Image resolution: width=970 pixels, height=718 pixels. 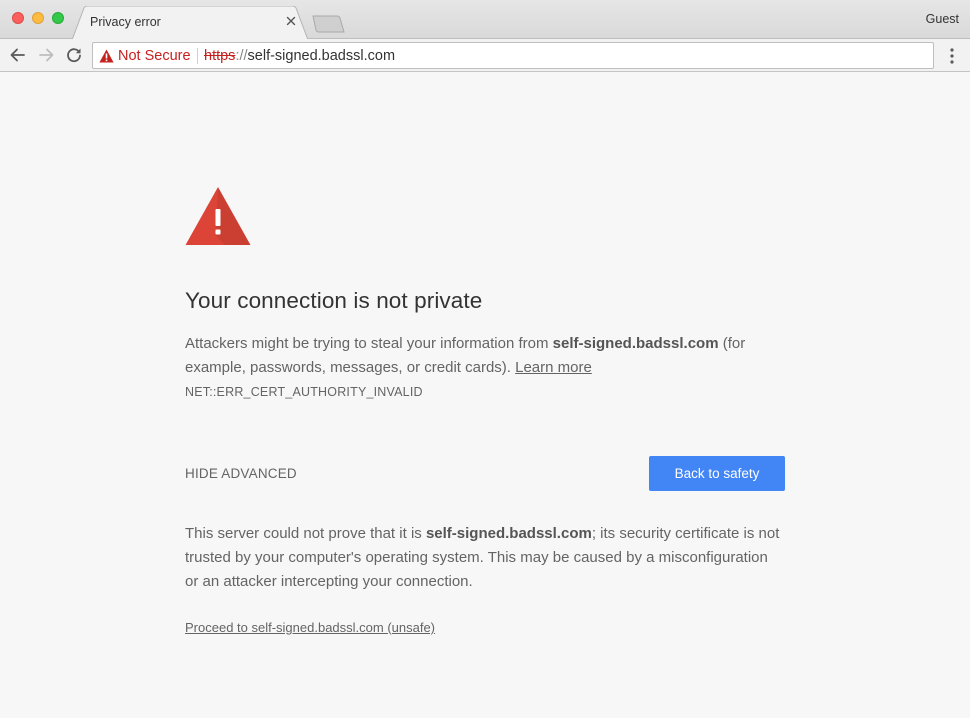 I want to click on details-host: self-signed.badssl.com, so click(x=508, y=533).